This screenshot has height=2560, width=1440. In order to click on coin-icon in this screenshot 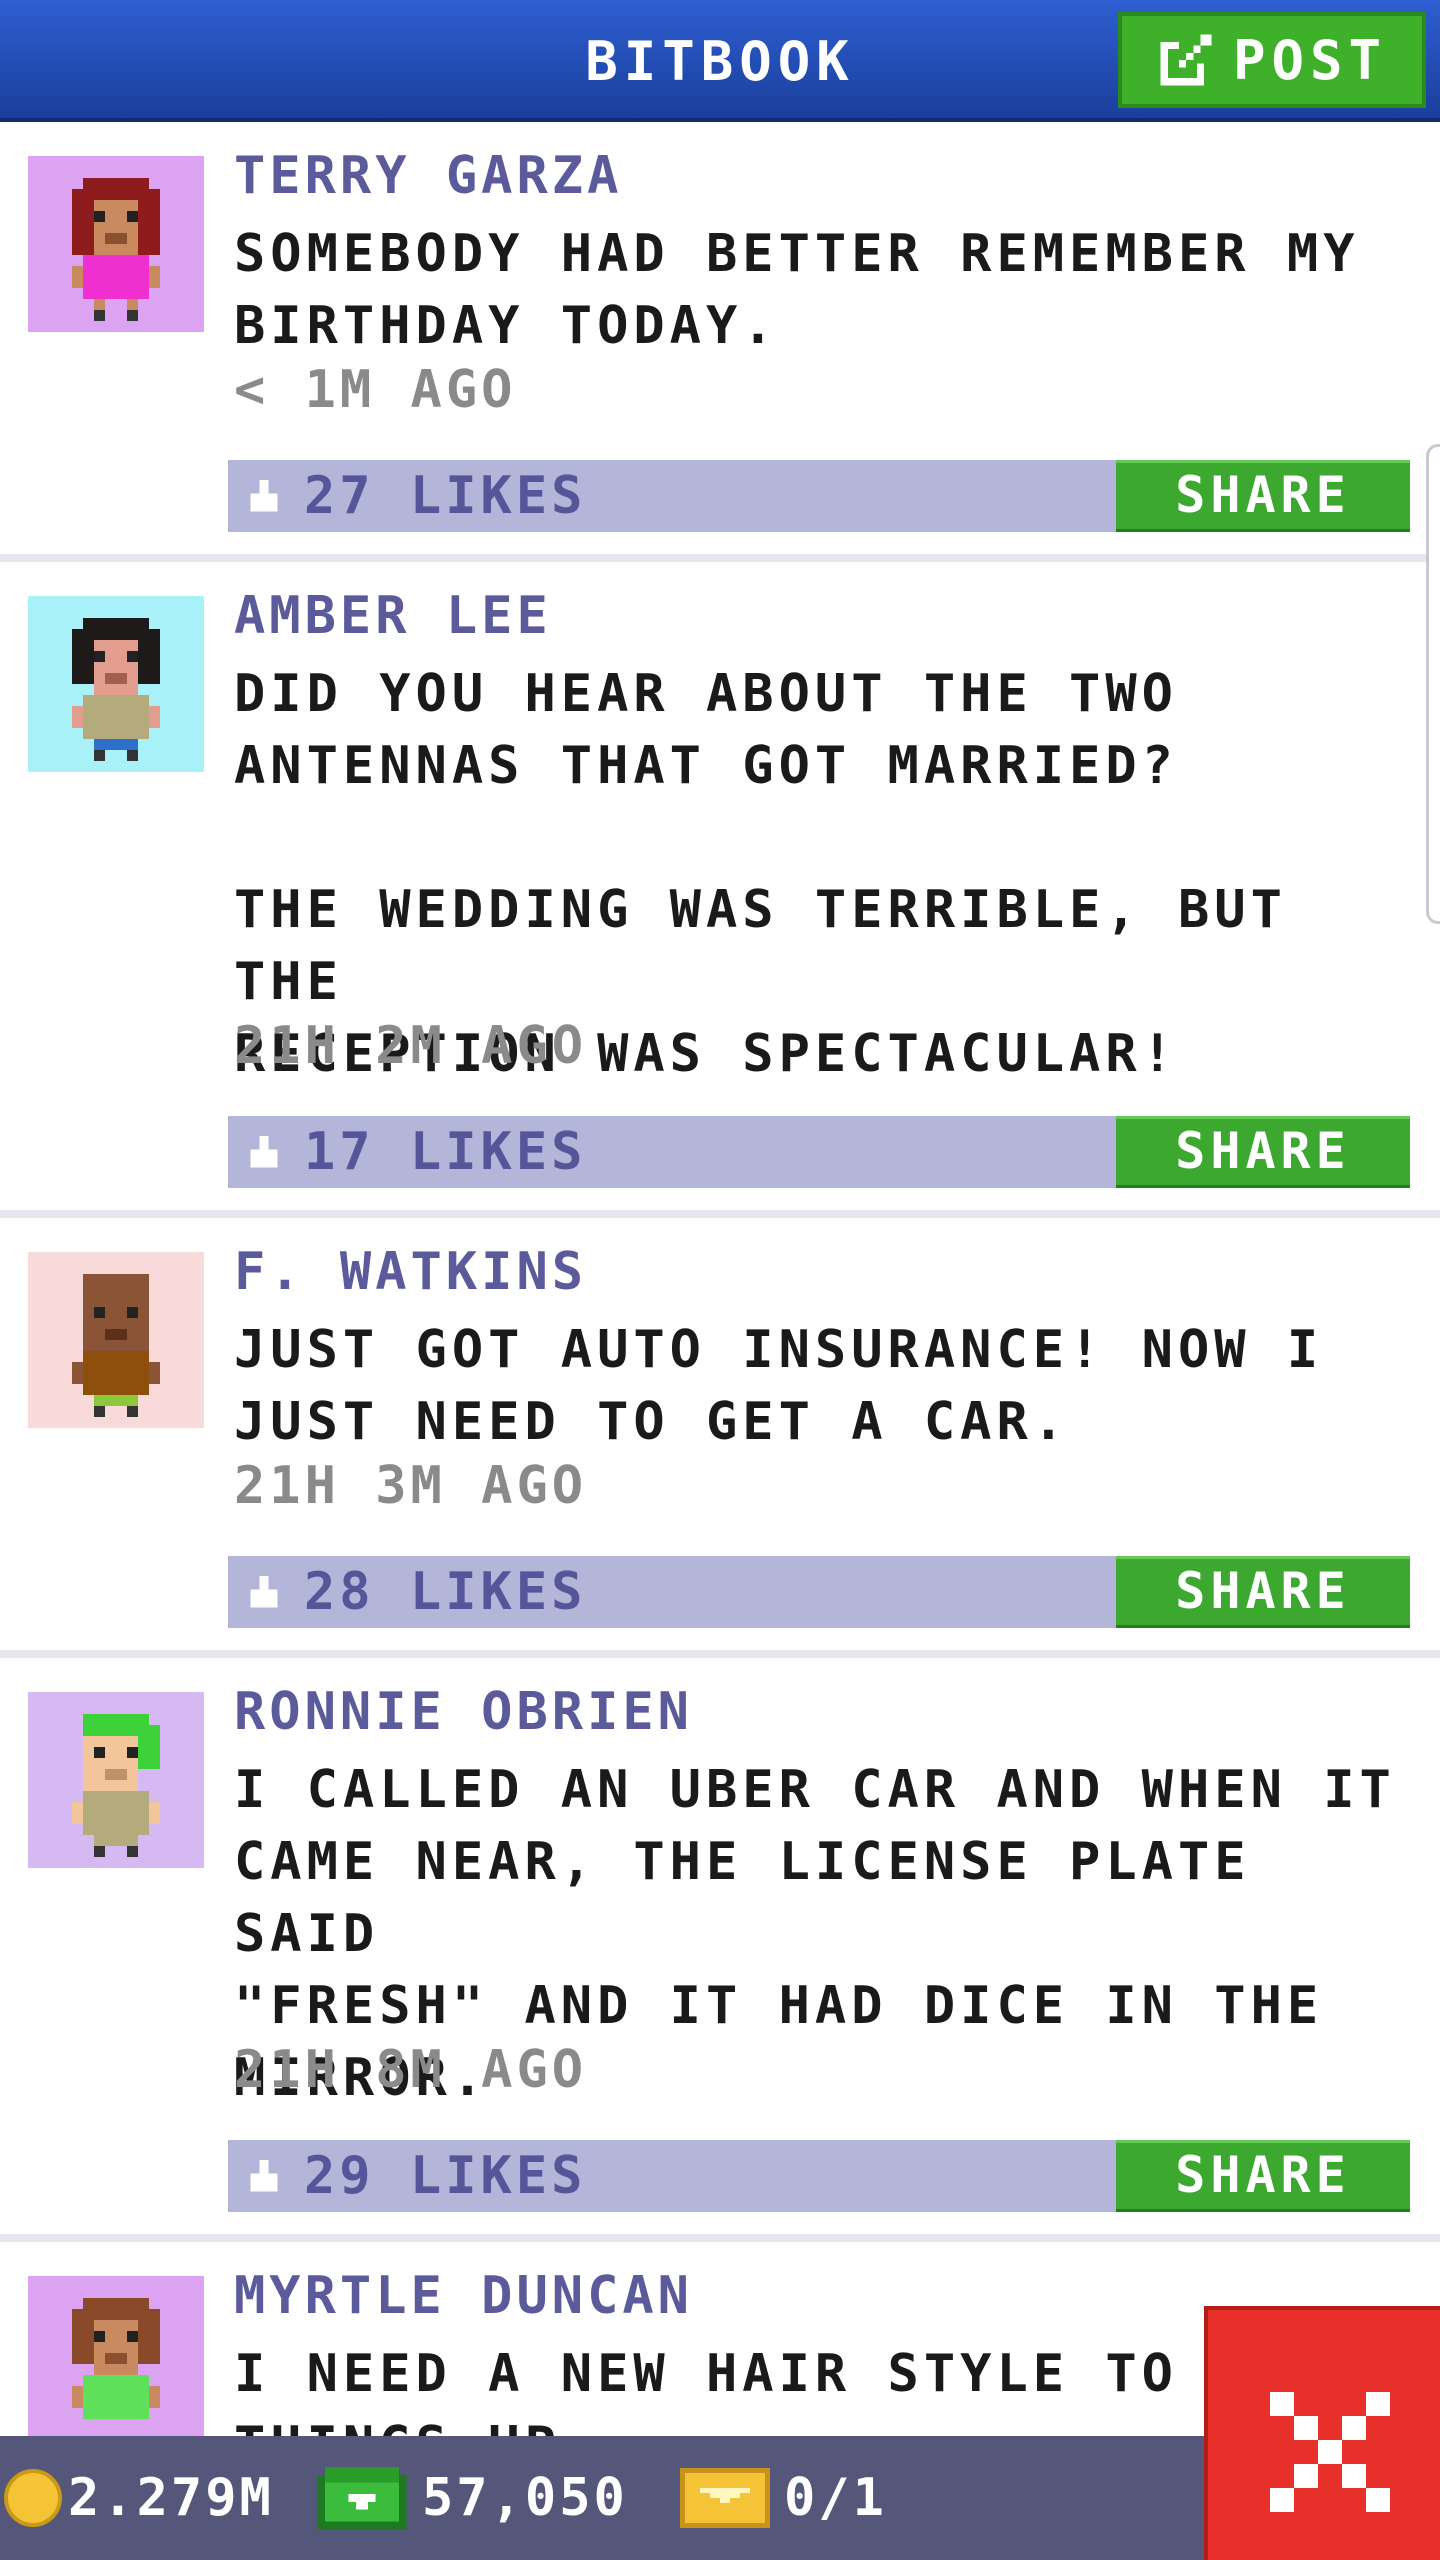, I will do `click(33, 2498)`.